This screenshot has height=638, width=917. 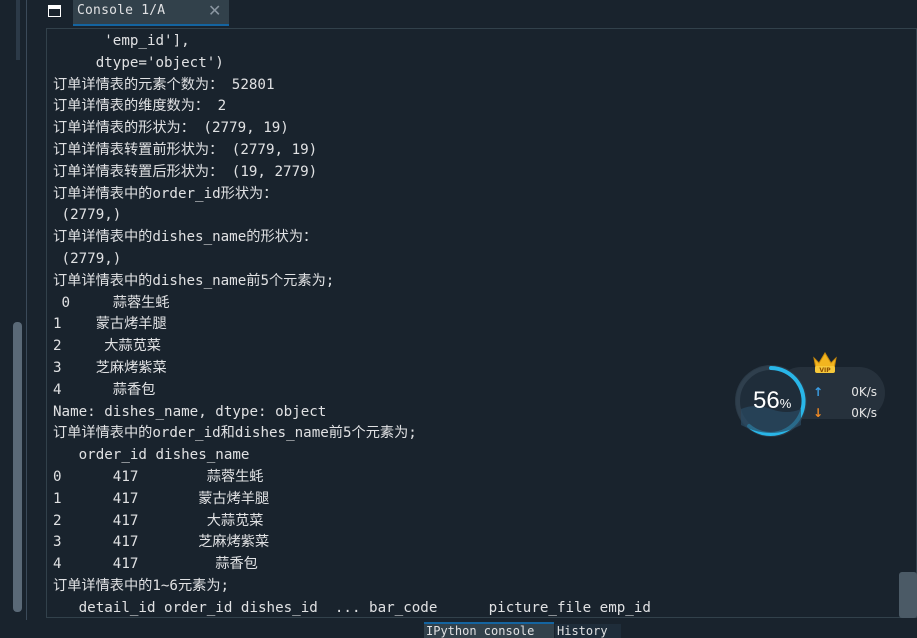 What do you see at coordinates (158, 477) in the screenshot?
I see `console-line: 0 417 蒜蓉生蚝` at bounding box center [158, 477].